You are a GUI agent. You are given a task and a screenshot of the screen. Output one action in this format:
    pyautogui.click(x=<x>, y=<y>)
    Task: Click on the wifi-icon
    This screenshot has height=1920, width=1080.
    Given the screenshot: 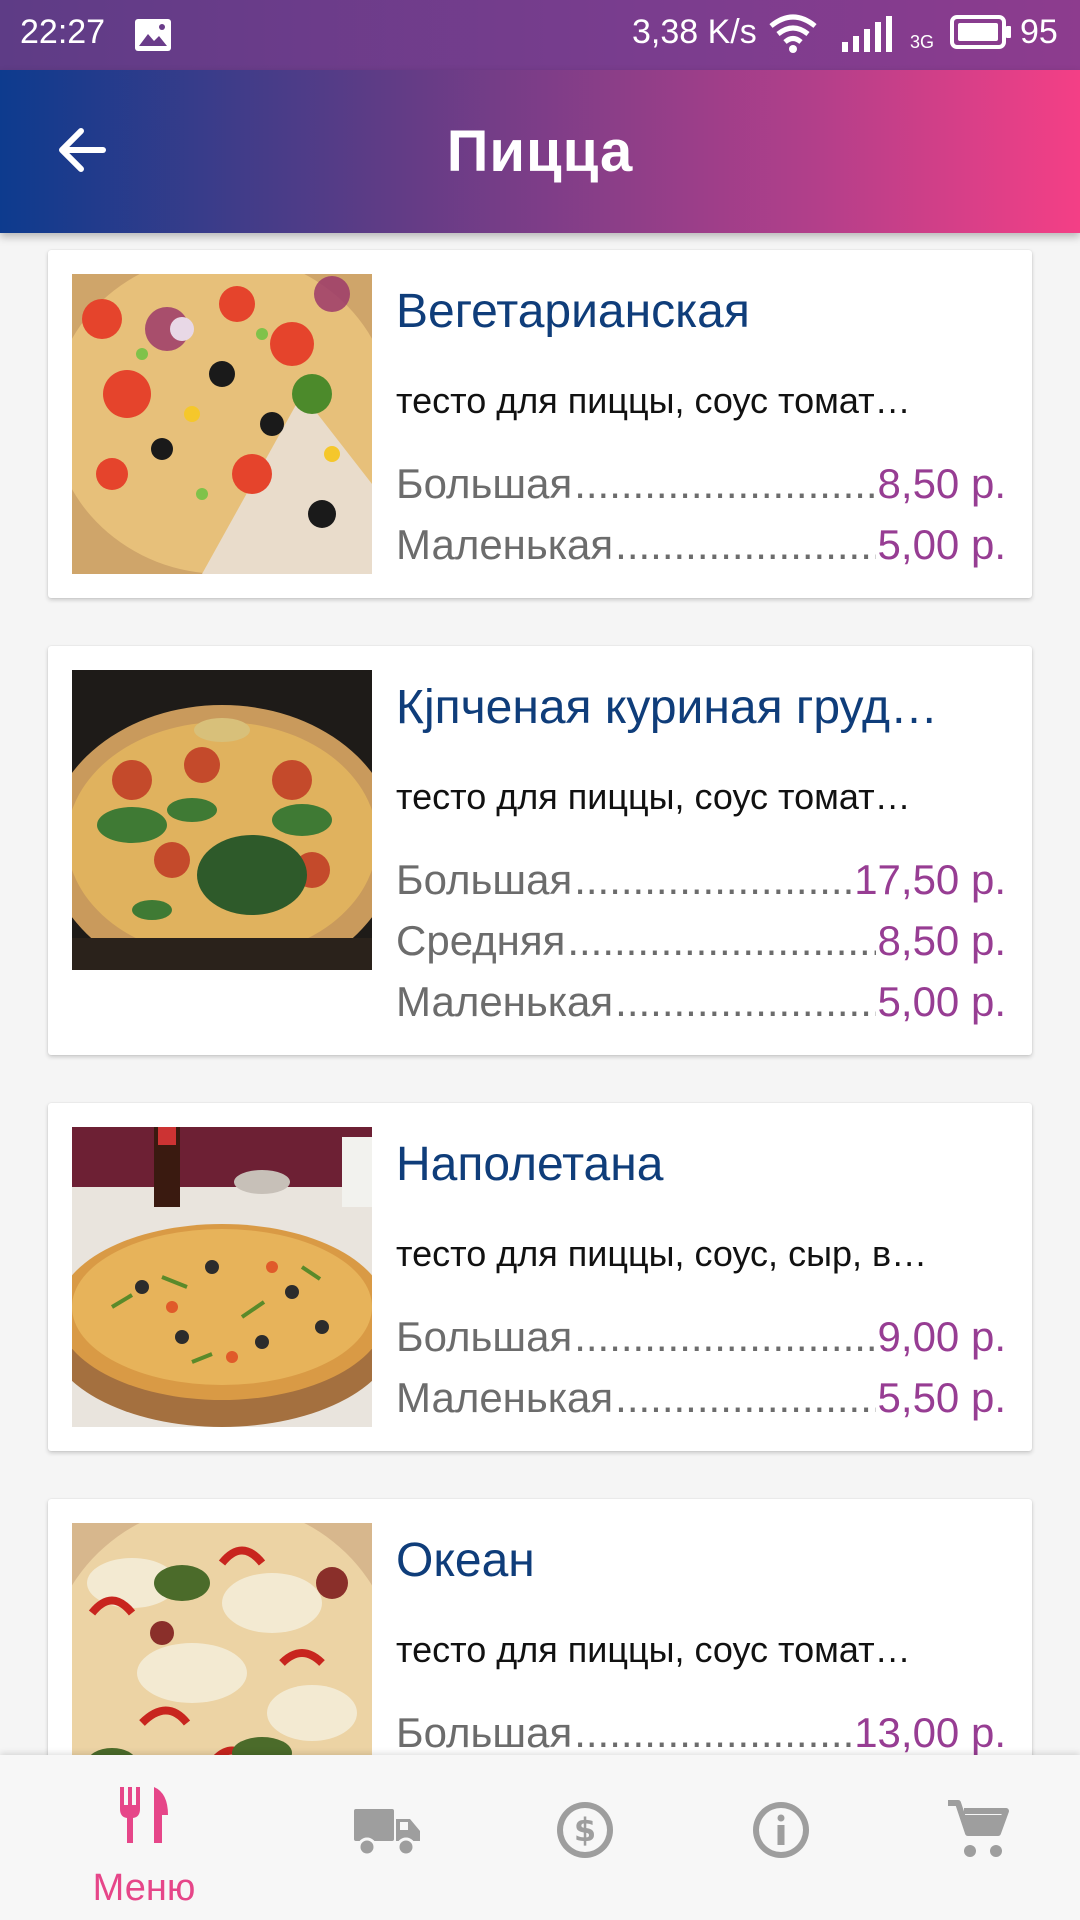 What is the action you would take?
    pyautogui.click(x=793, y=33)
    